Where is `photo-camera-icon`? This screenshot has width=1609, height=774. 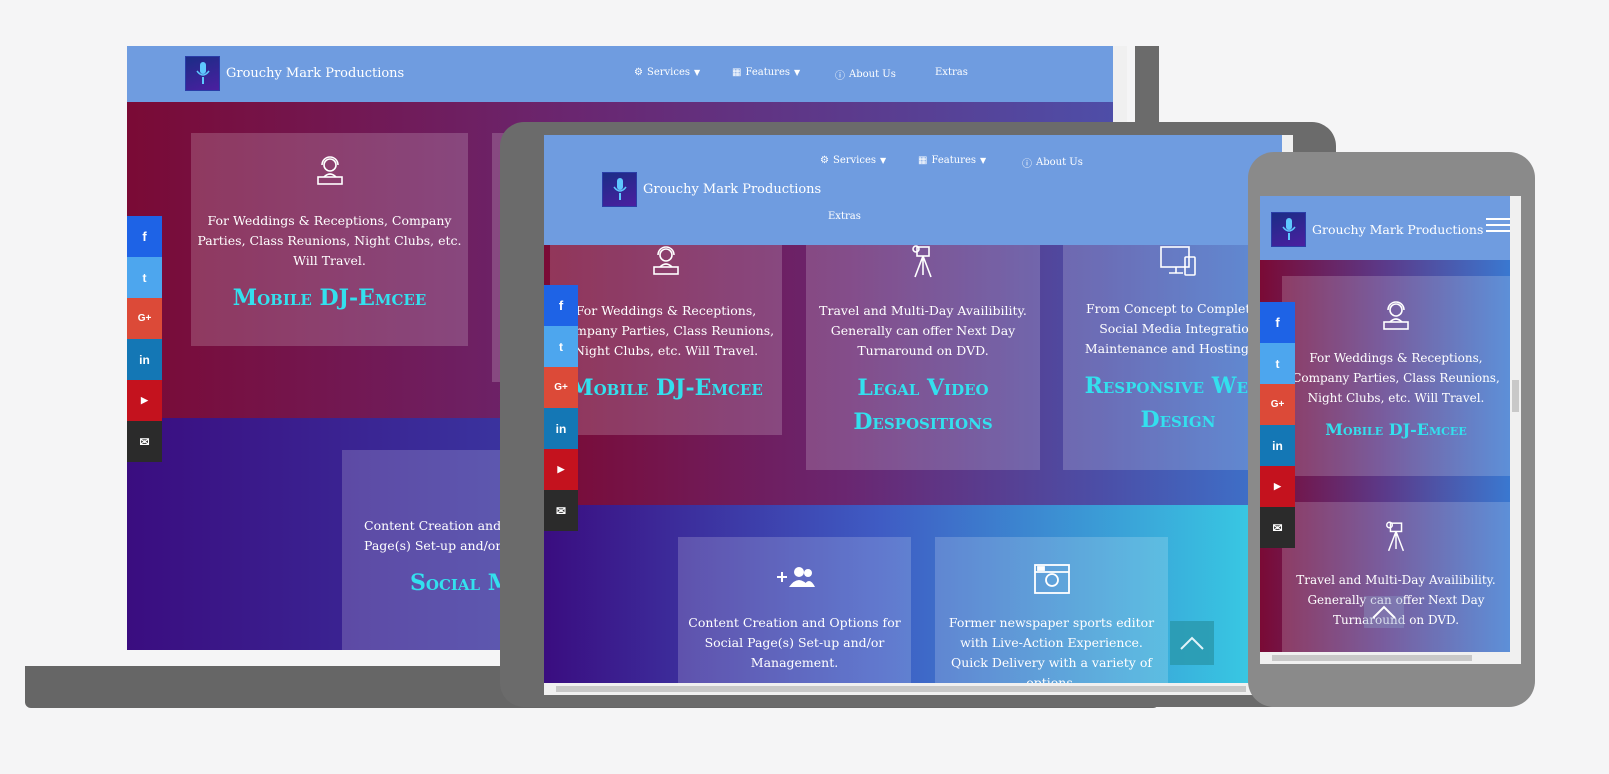
photo-camera-icon is located at coordinates (1051, 579).